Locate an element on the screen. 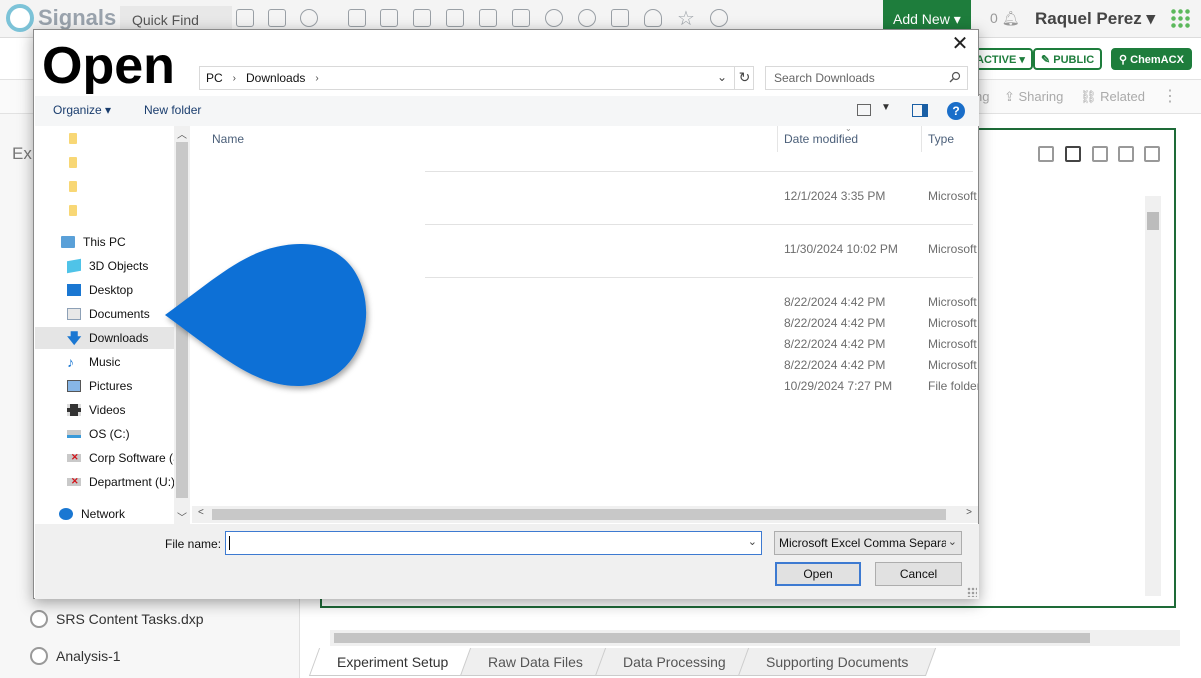 Image resolution: width=1201 pixels, height=678 pixels. close-icon: ✕ is located at coordinates (960, 44).